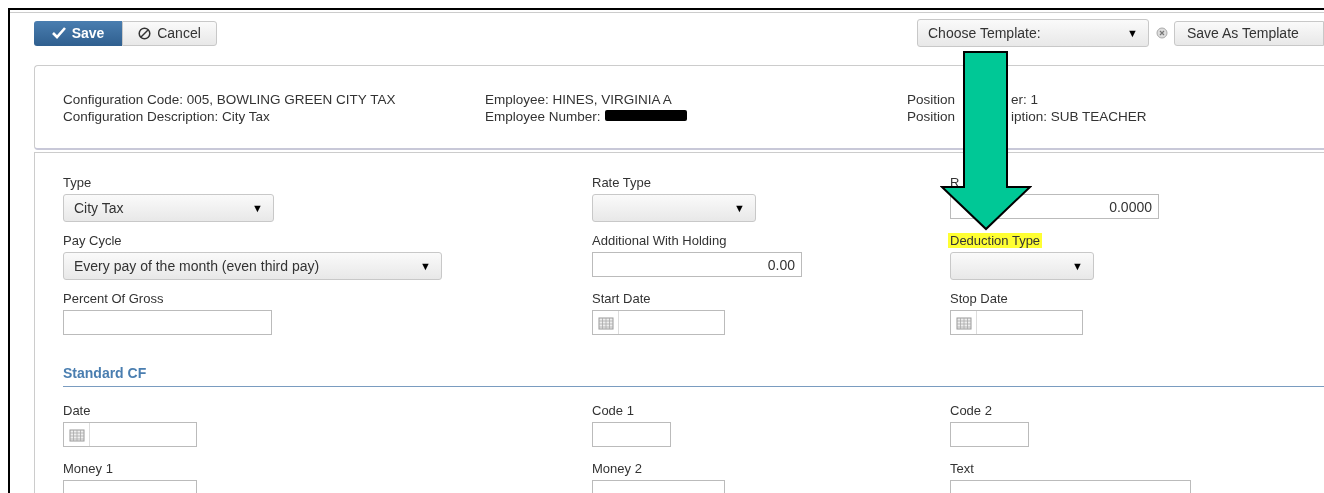  I want to click on field-label: Rate Type, so click(622, 182).